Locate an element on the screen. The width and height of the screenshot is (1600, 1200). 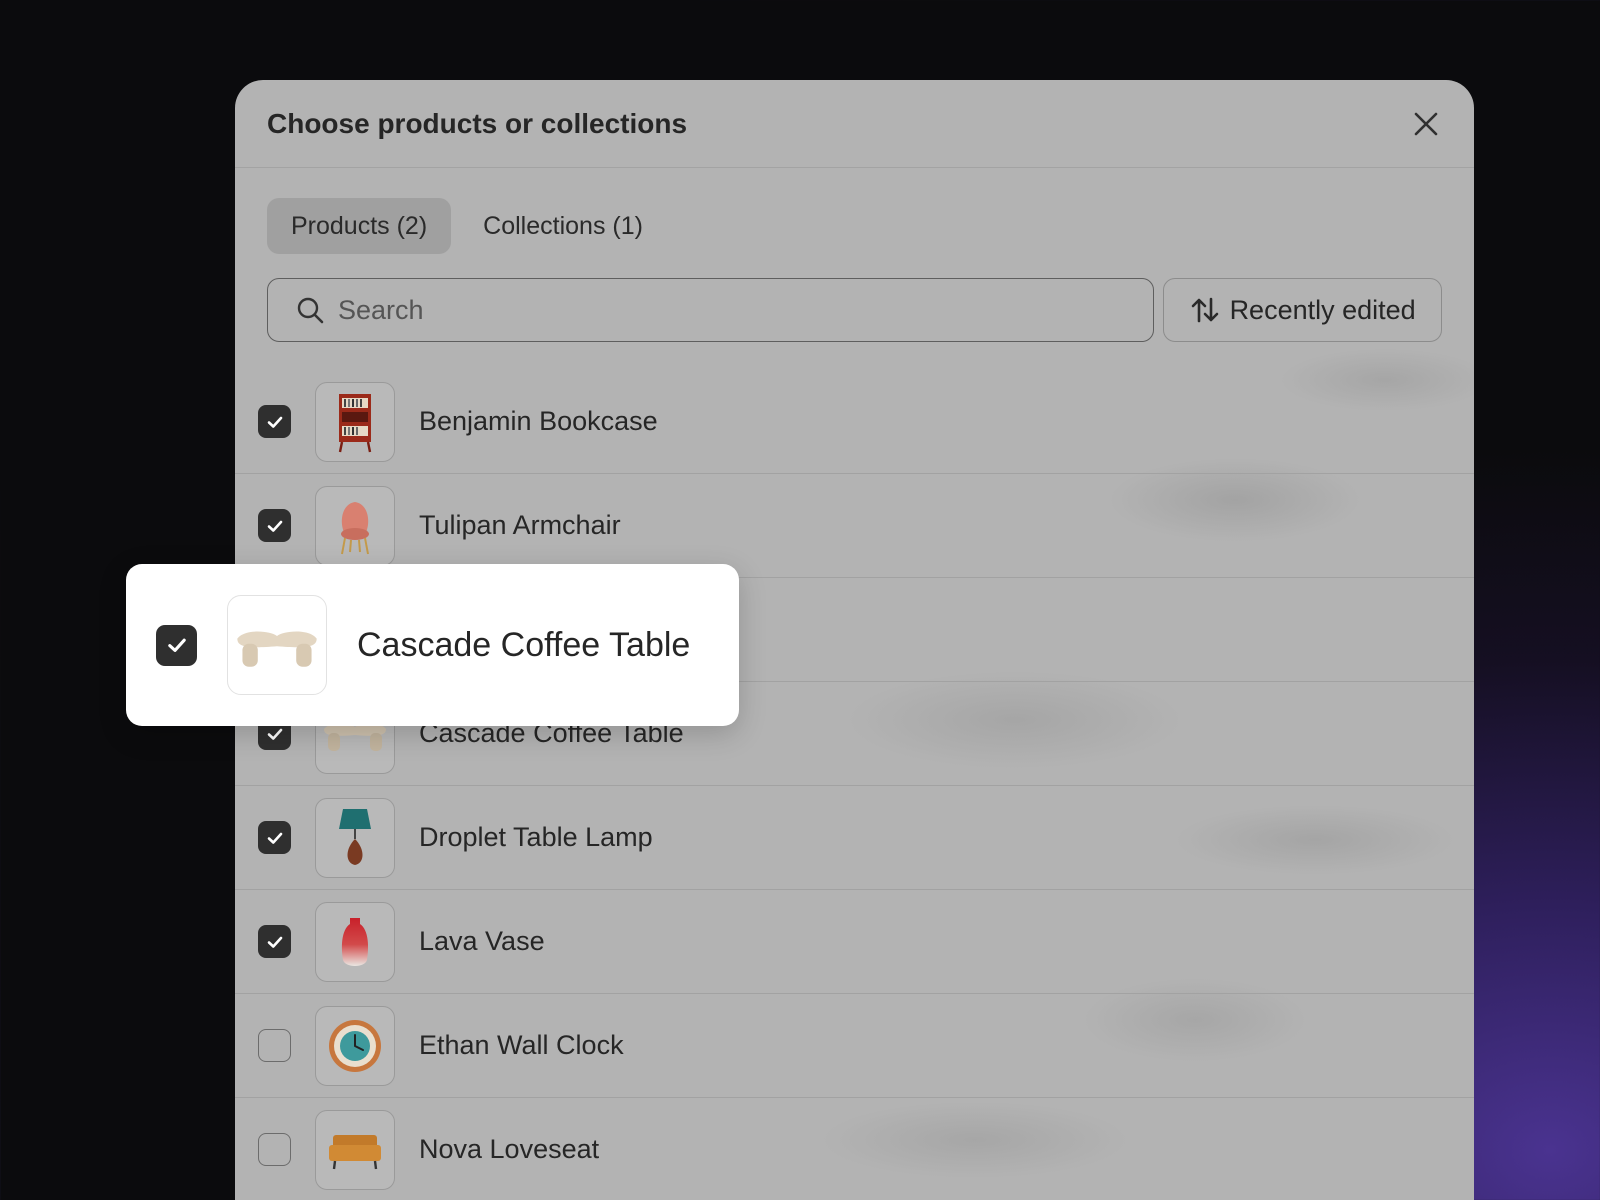
sort-label: Recently edited is located at coordinates (1322, 309).